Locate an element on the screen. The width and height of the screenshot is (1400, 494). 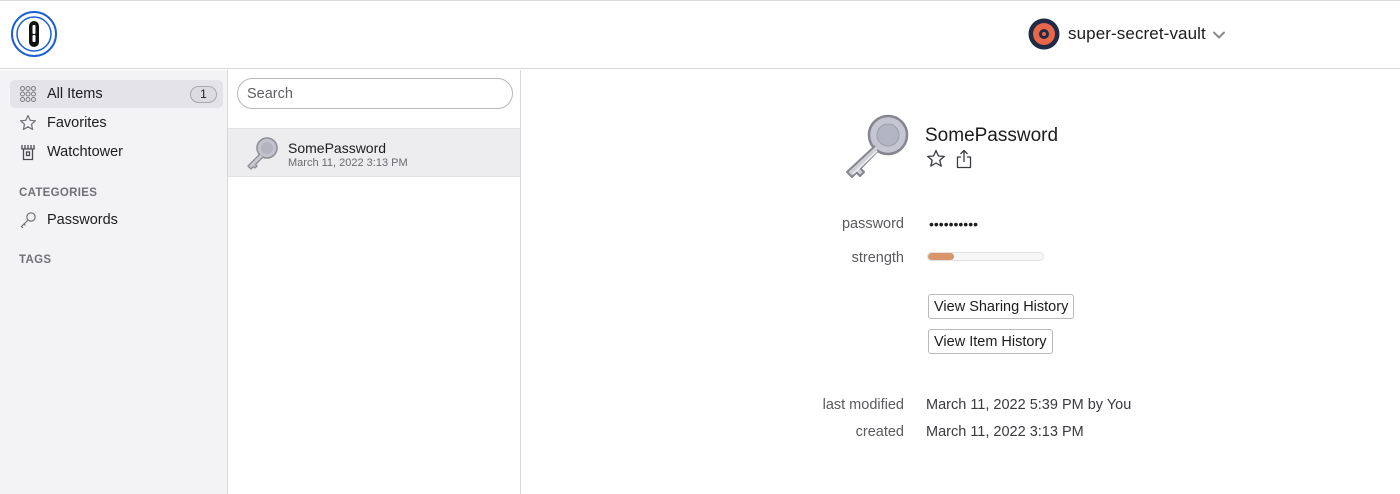
search-input is located at coordinates (375, 93).